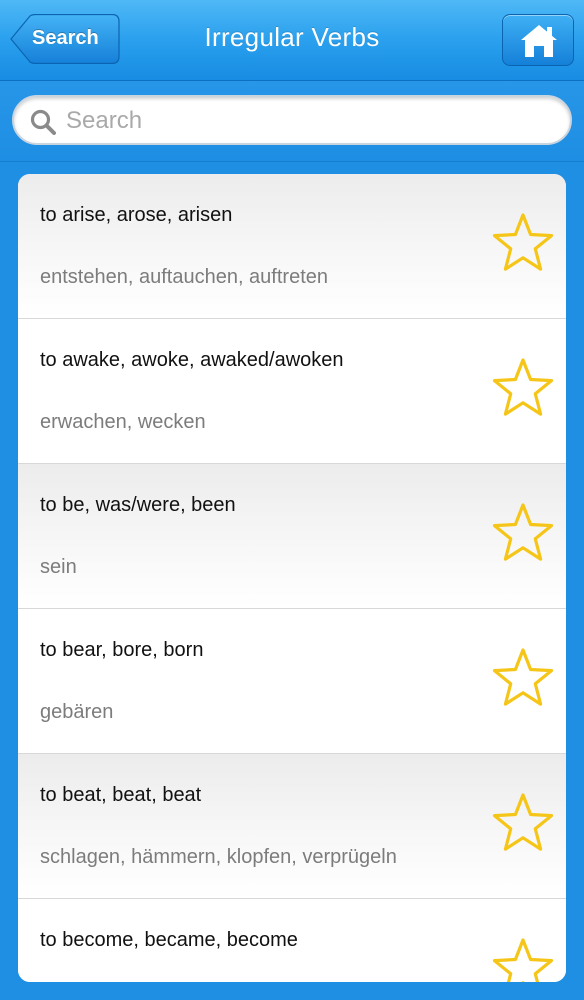  Describe the element at coordinates (122, 650) in the screenshot. I see `verb-forms: to bear, bore, born` at that location.